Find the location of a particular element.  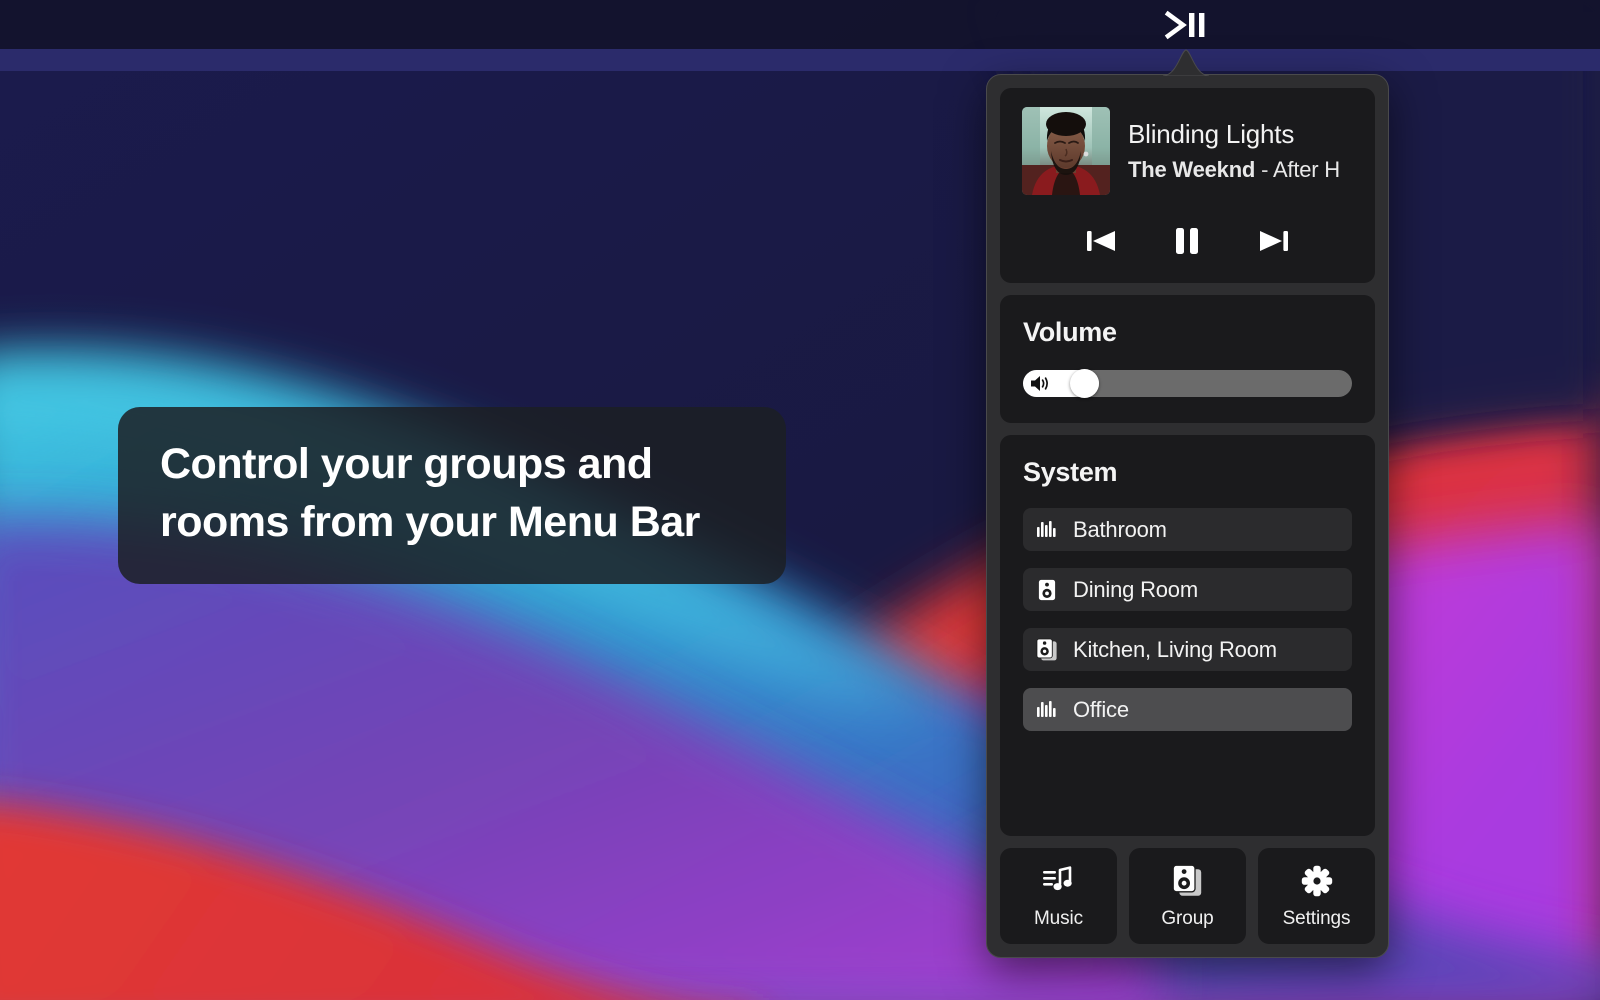

track-artist: The Weeknd is located at coordinates (1192, 169).